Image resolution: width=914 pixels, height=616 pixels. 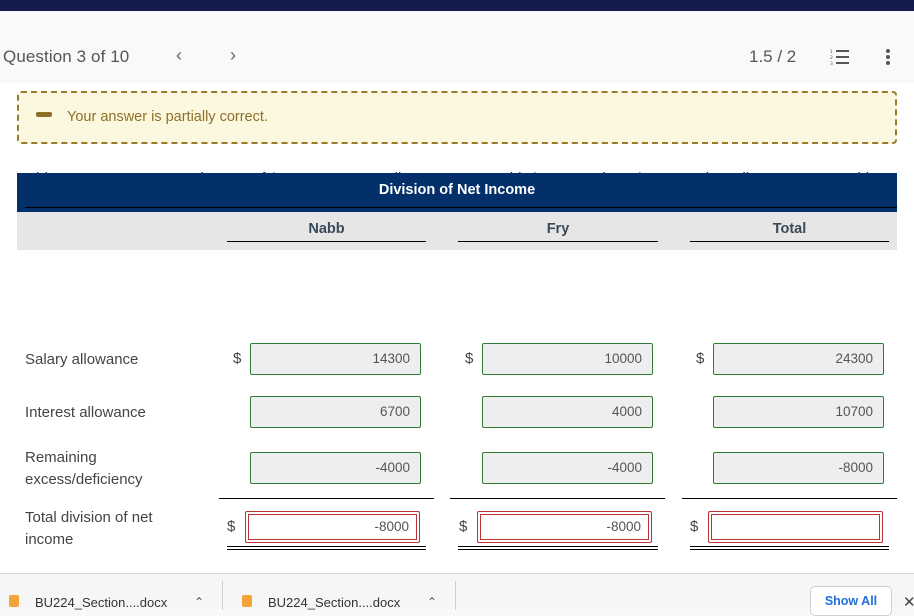 I want to click on input-interest-fry: 4000, so click(x=567, y=412).